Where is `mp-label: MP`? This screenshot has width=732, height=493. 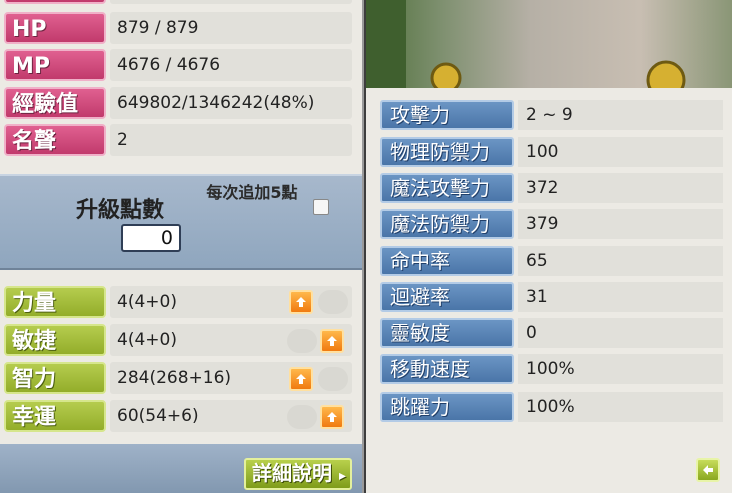
mp-label: MP is located at coordinates (55, 65).